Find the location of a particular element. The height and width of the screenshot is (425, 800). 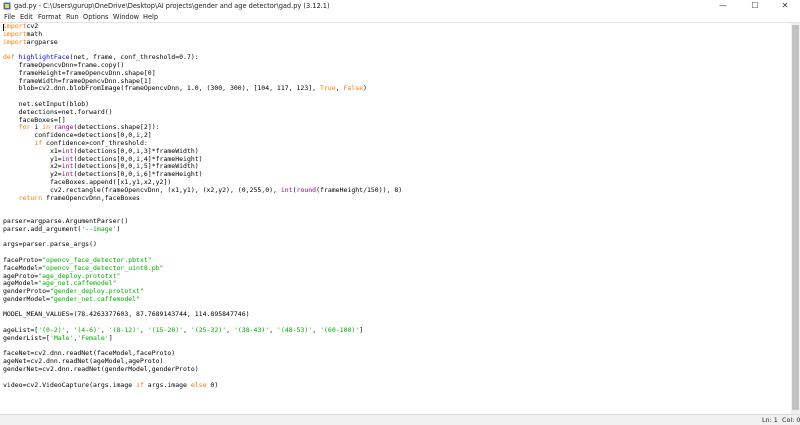

menu-run: Run is located at coordinates (72, 17).